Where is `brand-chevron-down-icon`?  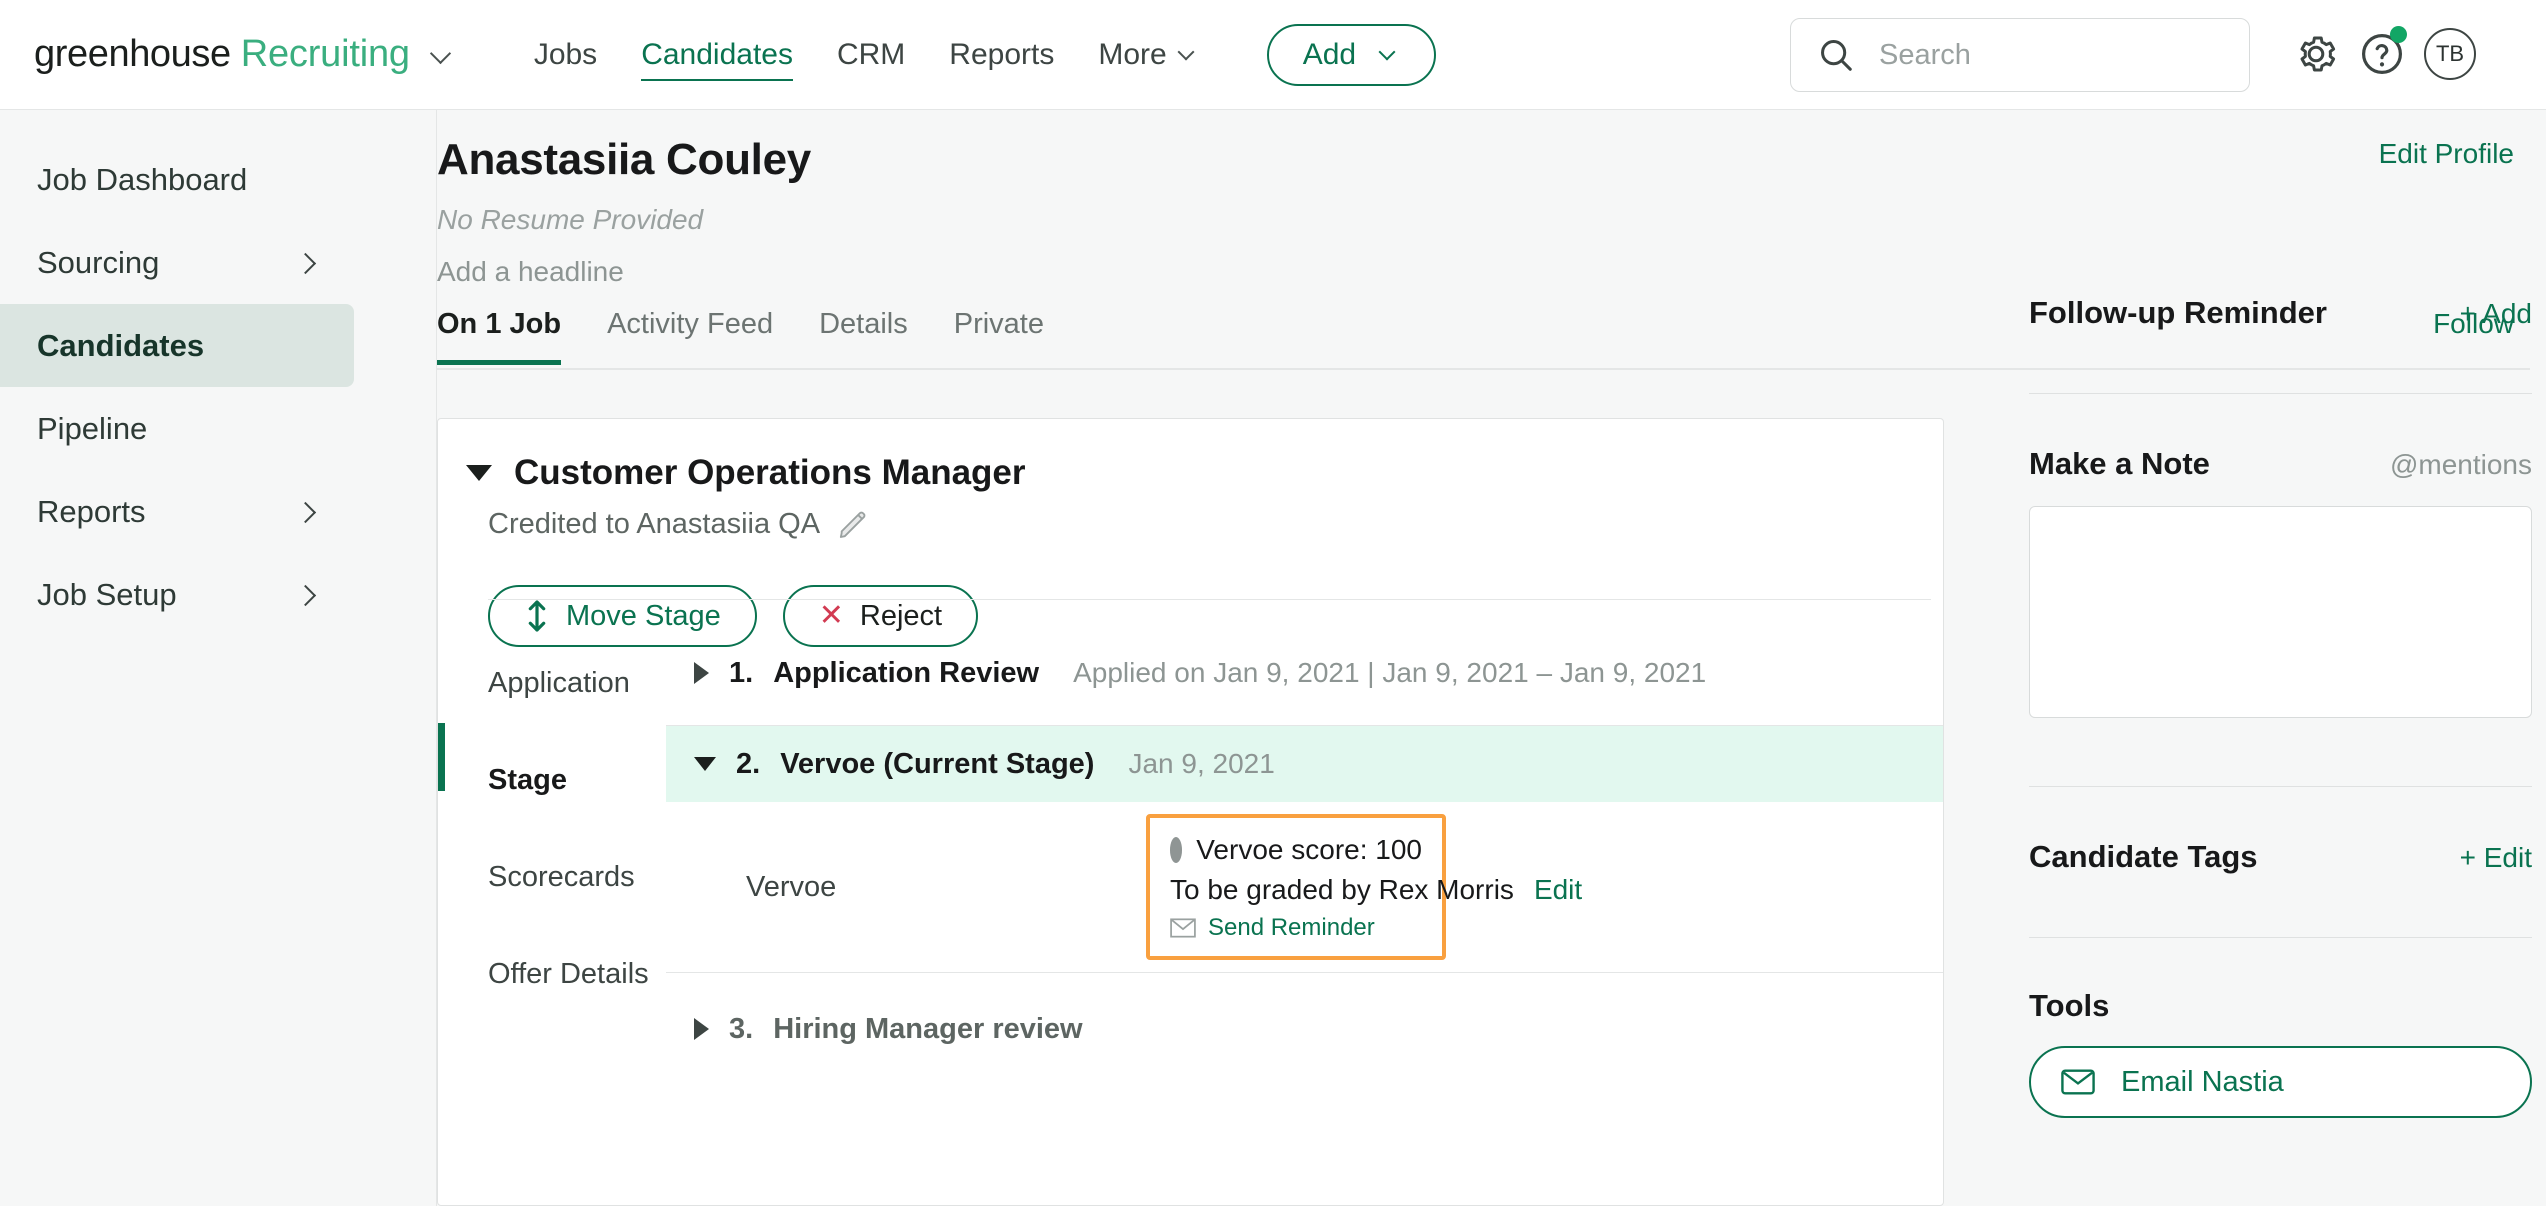
brand-chevron-down-icon is located at coordinates (442, 55).